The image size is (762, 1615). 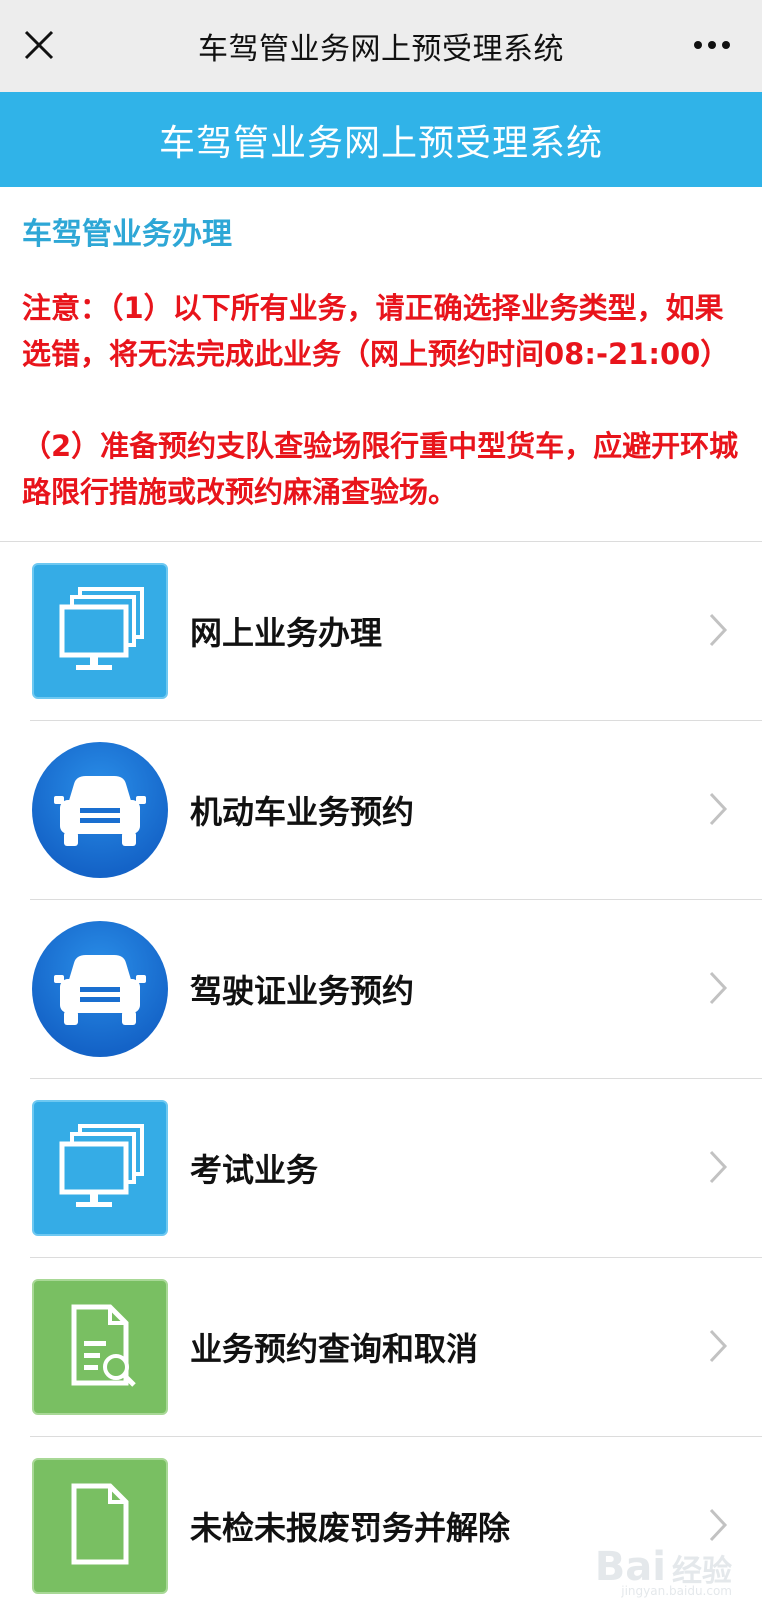 What do you see at coordinates (712, 45) in the screenshot?
I see `more-icon` at bounding box center [712, 45].